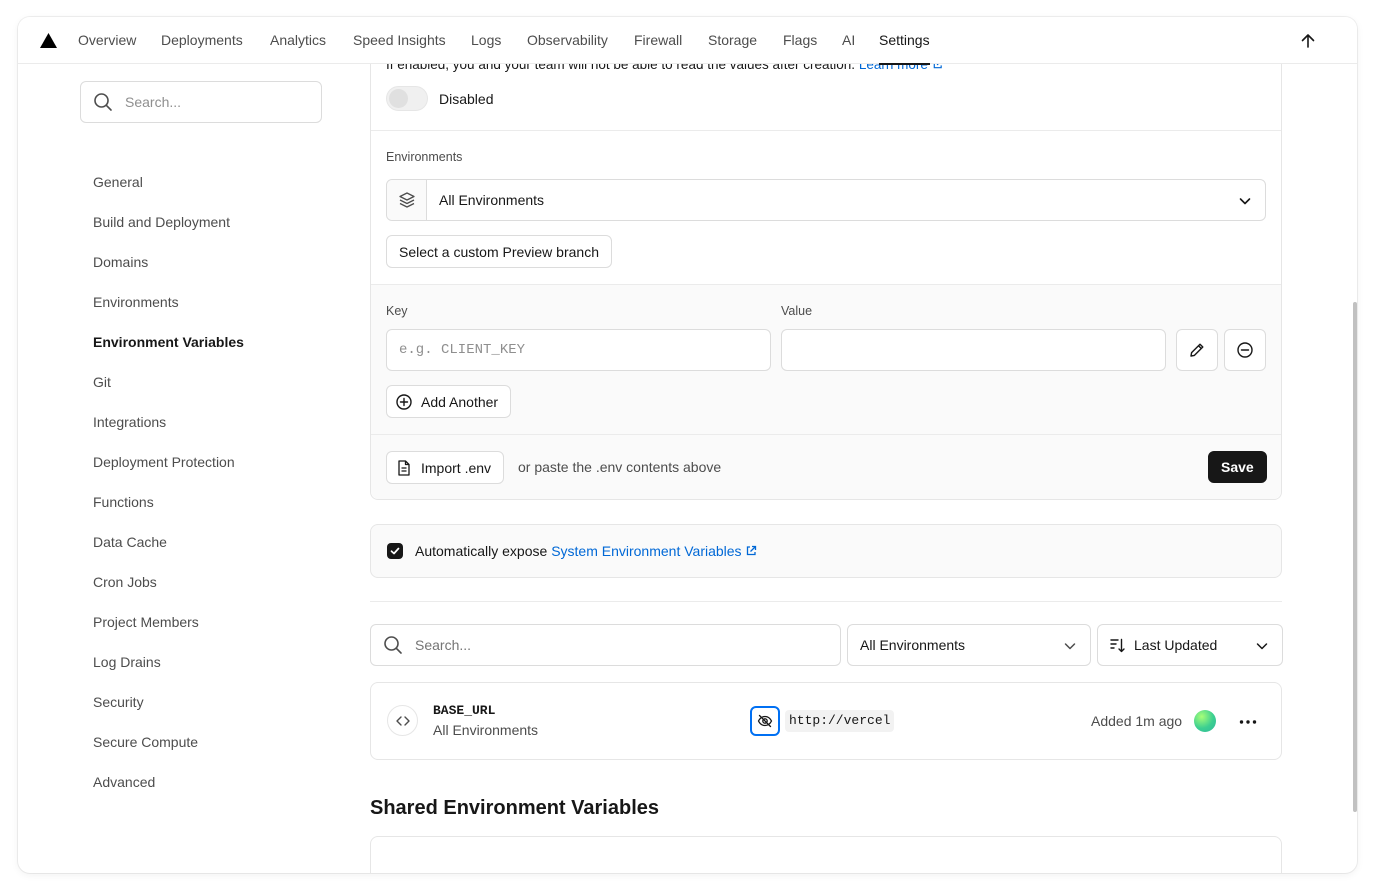  What do you see at coordinates (826, 854) in the screenshot?
I see `shared-env-vars-card` at bounding box center [826, 854].